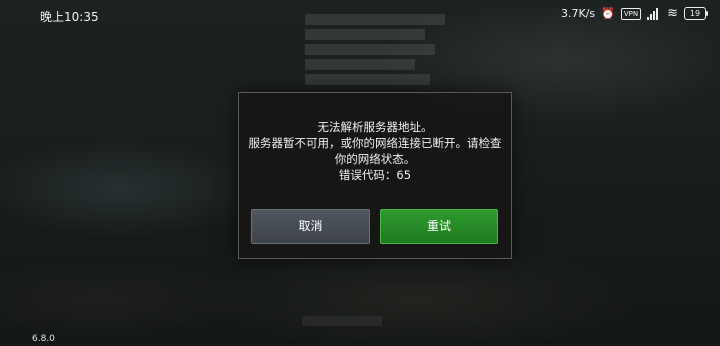  I want to click on status-icons: 3.7K/s ⏰ VPN ≋ 19, so click(634, 13).